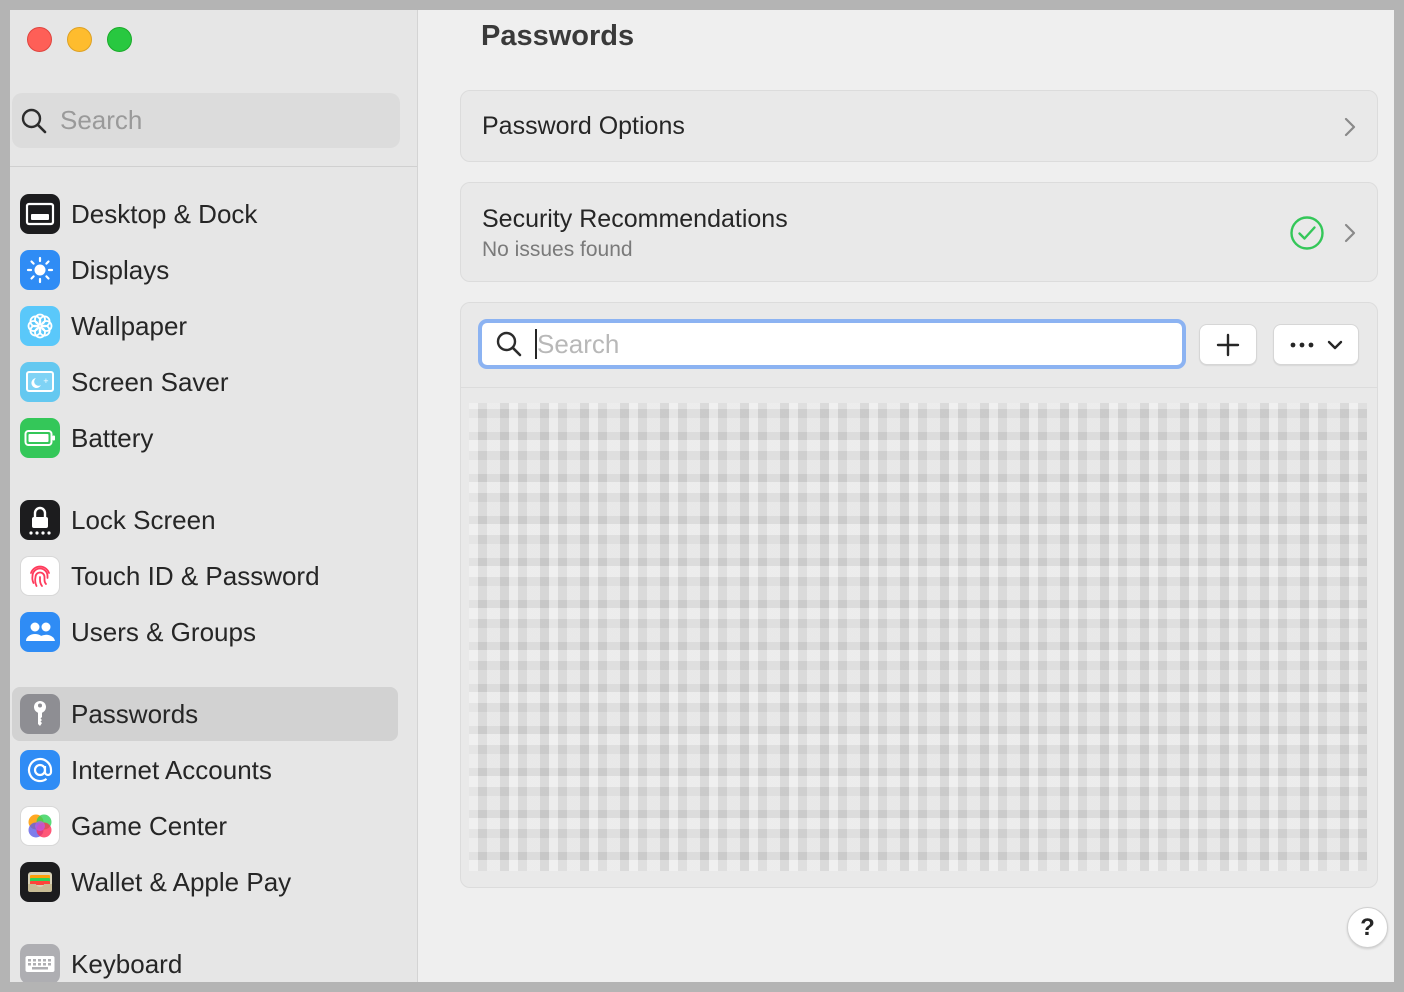 This screenshot has width=1404, height=992. I want to click on game-center-icon, so click(40, 826).